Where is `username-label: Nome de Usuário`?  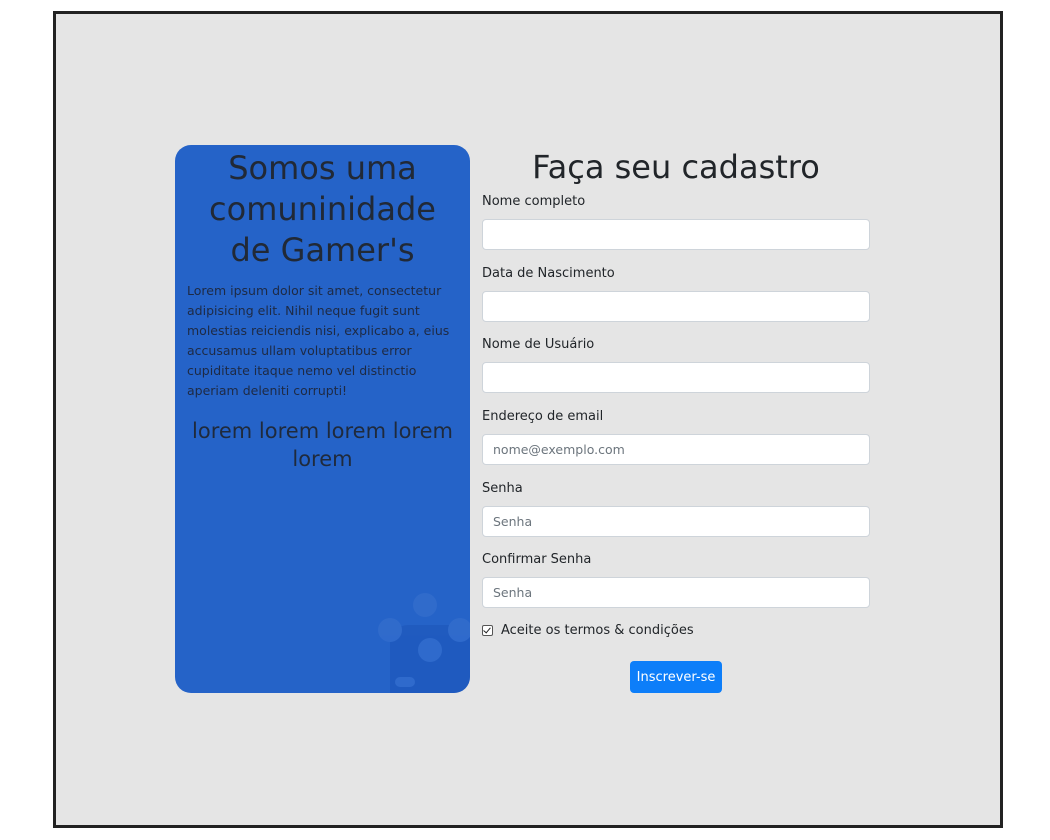 username-label: Nome de Usuário is located at coordinates (538, 344).